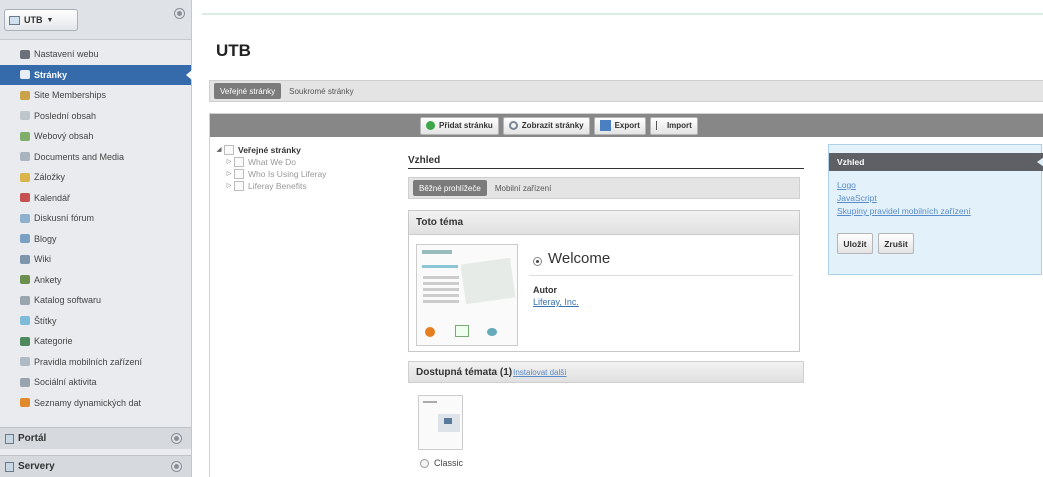  I want to click on site-selector: UTB ▼, so click(41, 20).